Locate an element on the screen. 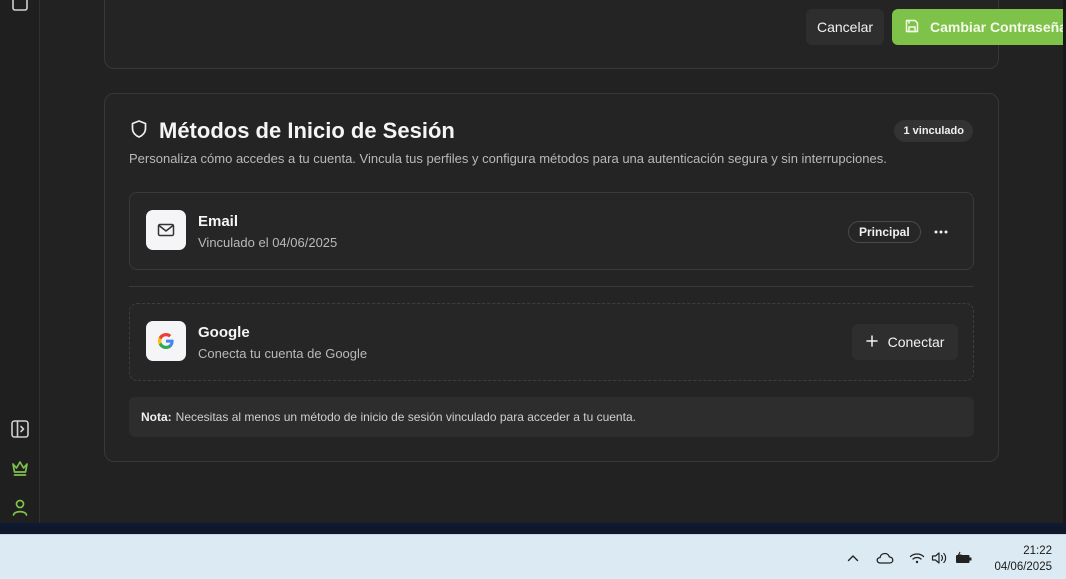 The image size is (1066, 579). divider is located at coordinates (551, 286).